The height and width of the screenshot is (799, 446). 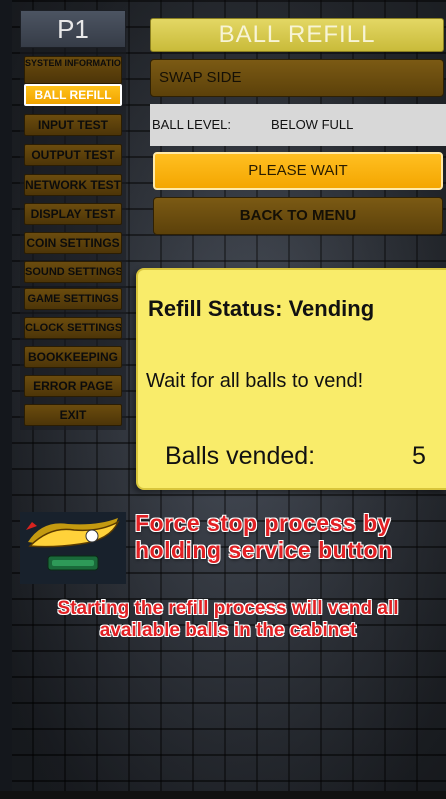 I want to click on ball-level-row: BALL LEVEL: BELOW FULL, so click(x=298, y=125).